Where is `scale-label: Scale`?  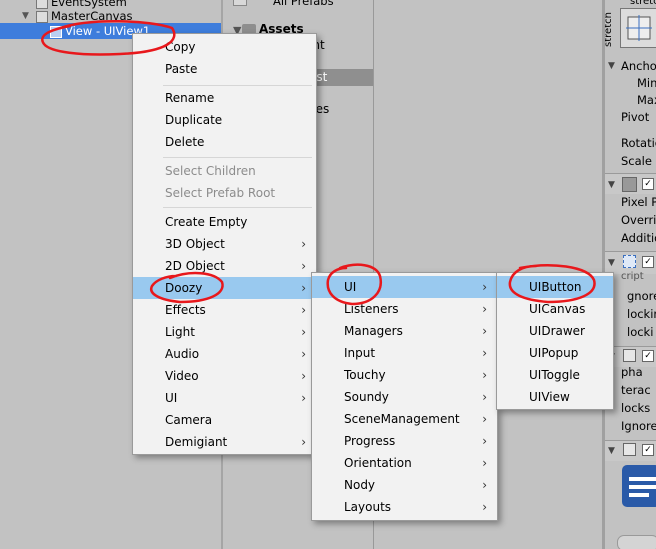 scale-label: Scale is located at coordinates (636, 161).